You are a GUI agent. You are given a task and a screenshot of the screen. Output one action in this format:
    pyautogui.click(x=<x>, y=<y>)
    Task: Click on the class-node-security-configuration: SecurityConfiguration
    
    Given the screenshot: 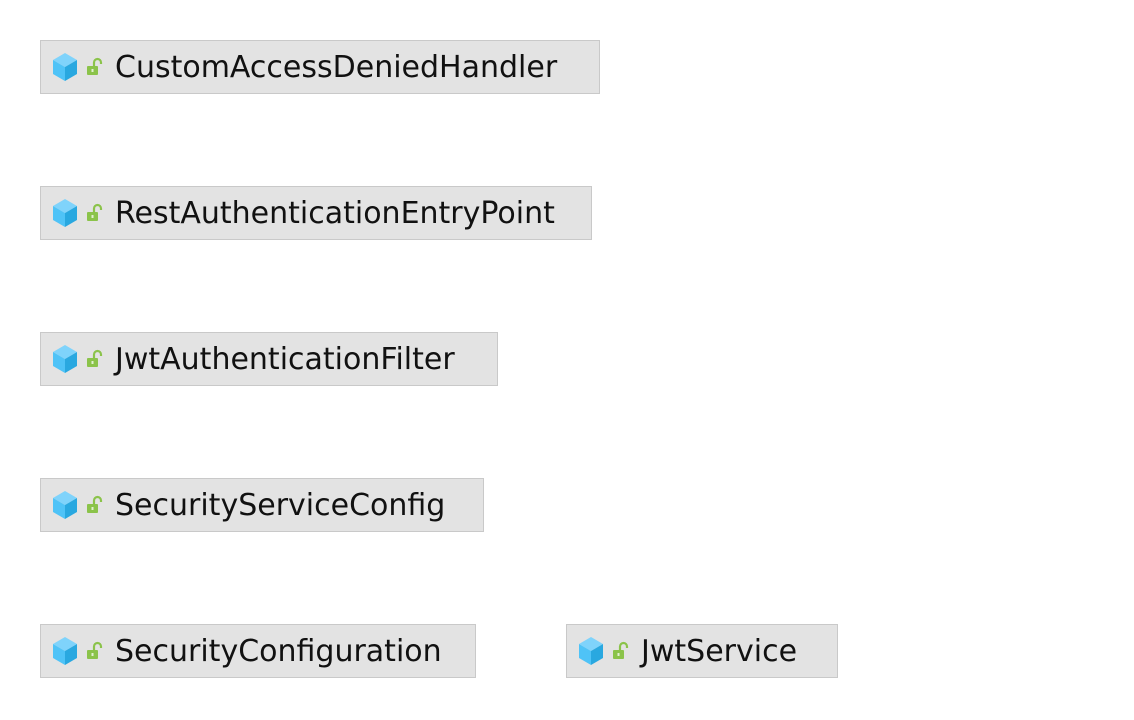 What is the action you would take?
    pyautogui.click(x=258, y=651)
    